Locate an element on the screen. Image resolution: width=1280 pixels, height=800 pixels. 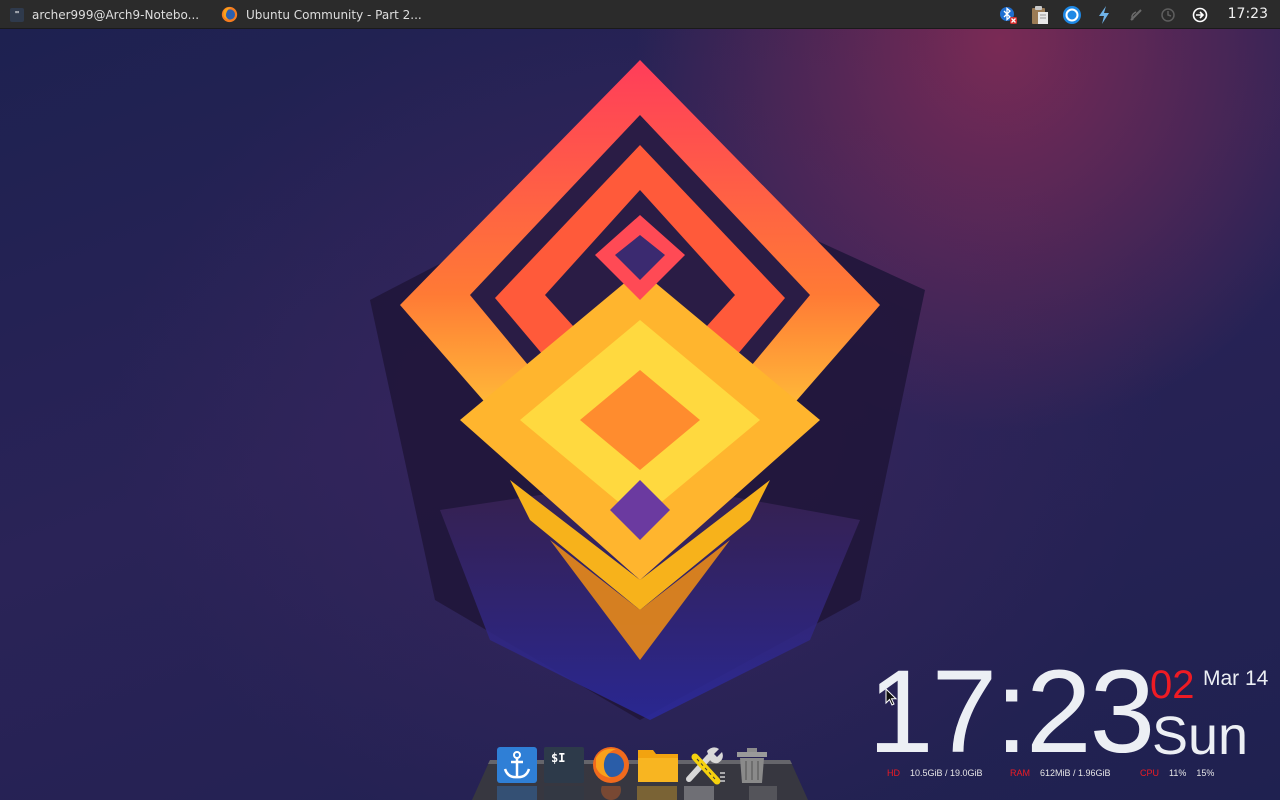
folder-icon is located at coordinates (657, 766).